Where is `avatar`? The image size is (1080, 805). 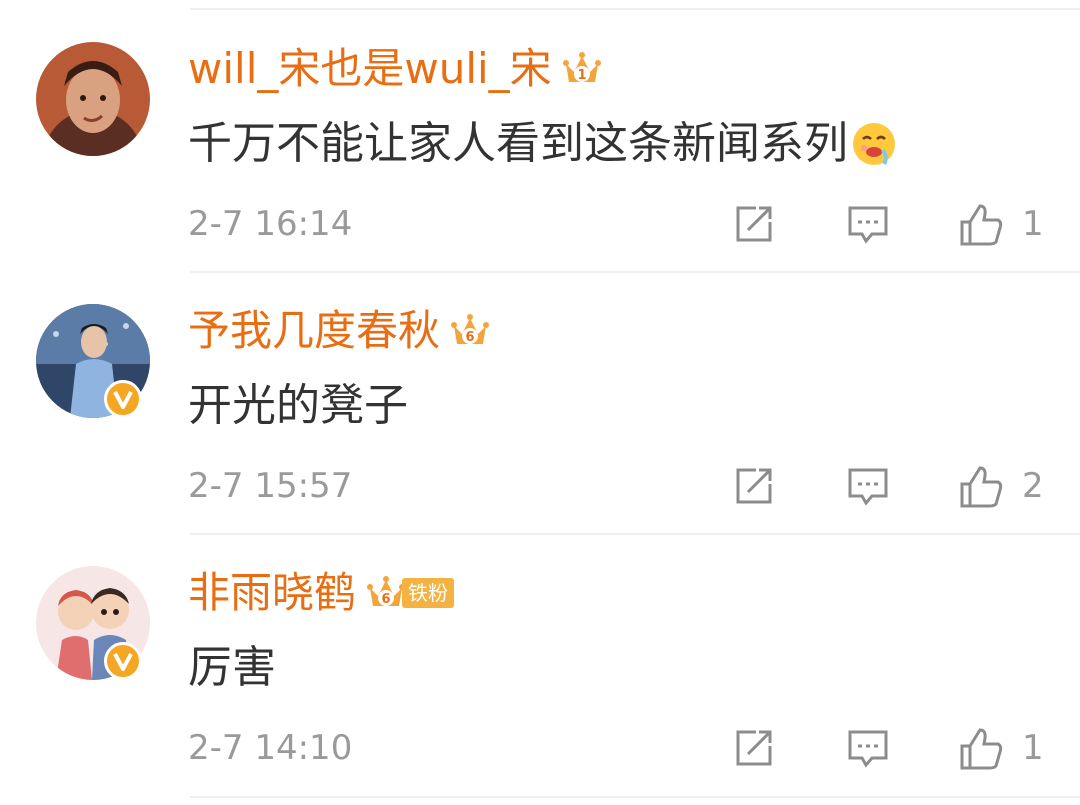
avatar is located at coordinates (93, 99).